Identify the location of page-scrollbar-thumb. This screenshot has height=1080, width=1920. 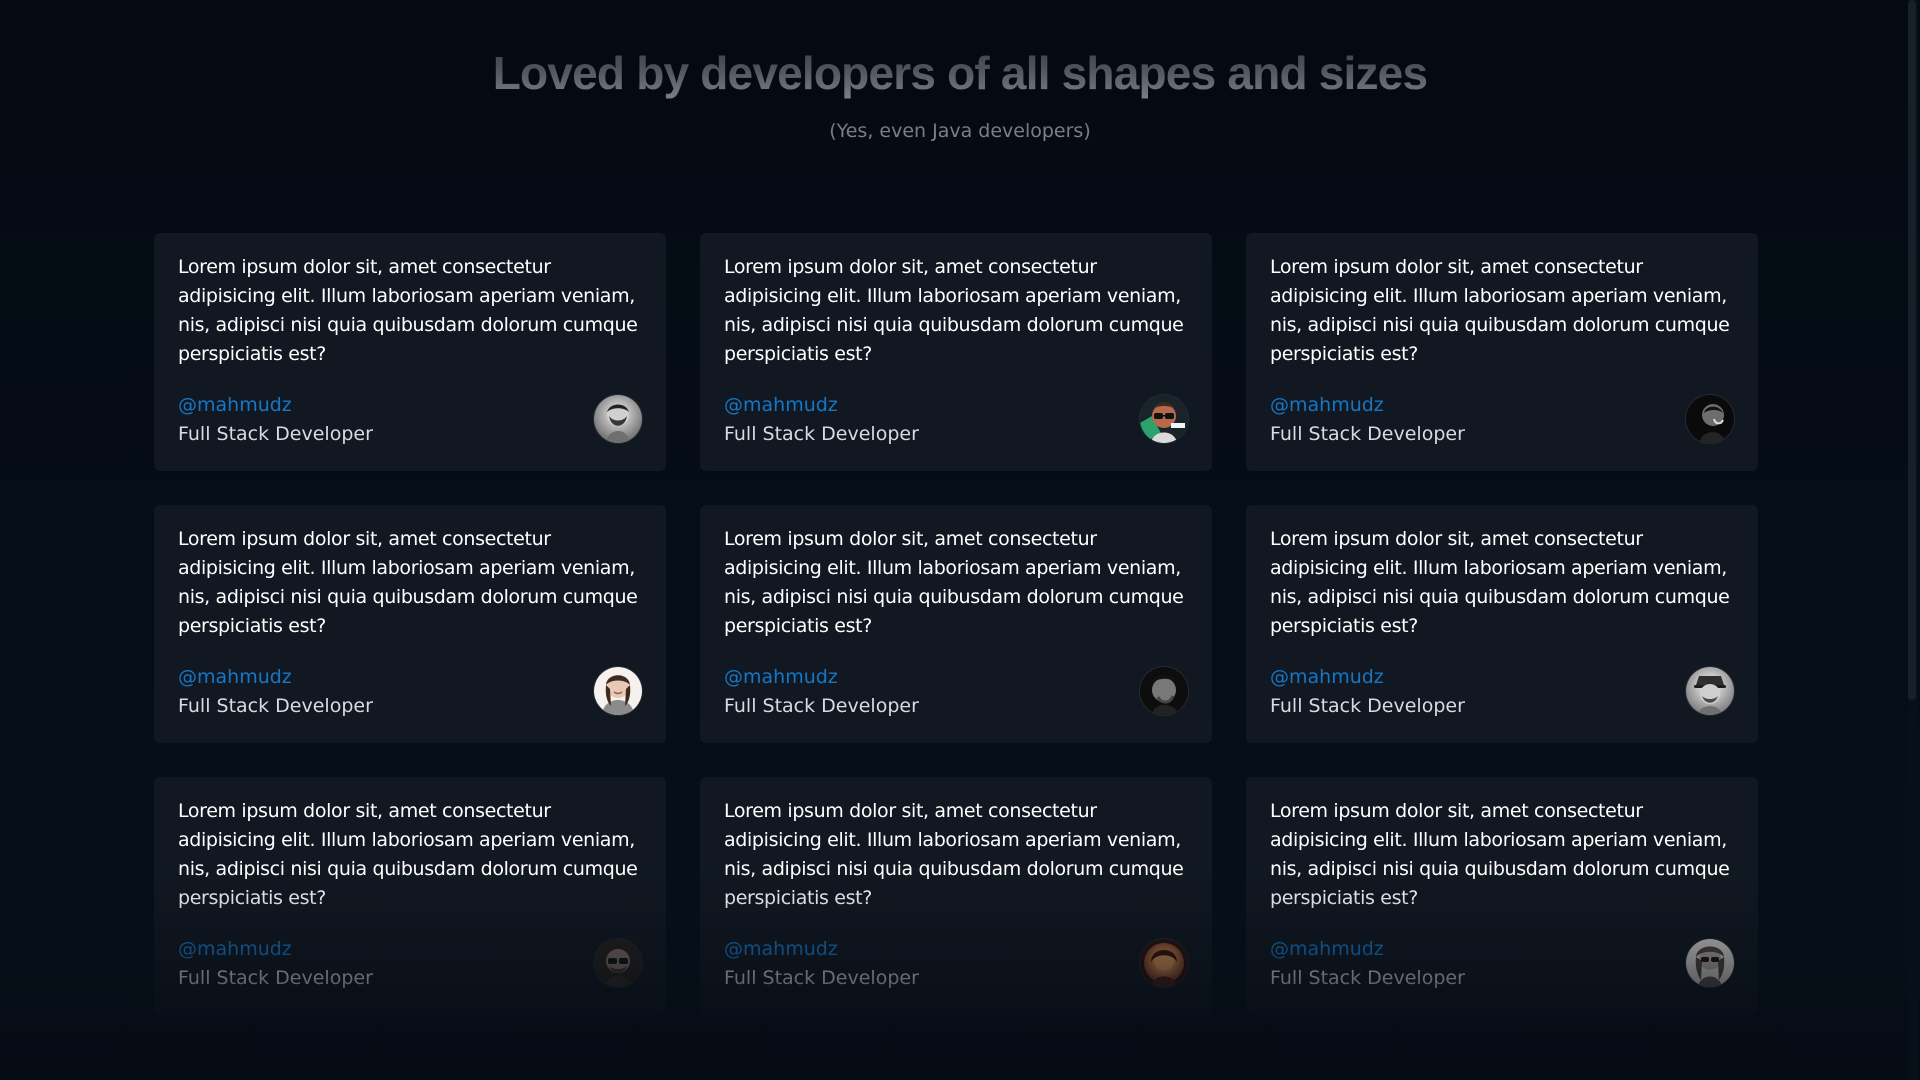
(1912, 350).